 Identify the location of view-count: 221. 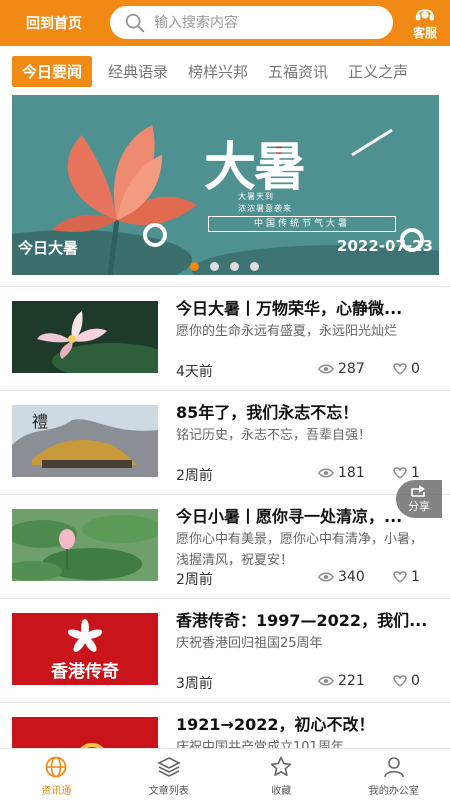
(351, 681).